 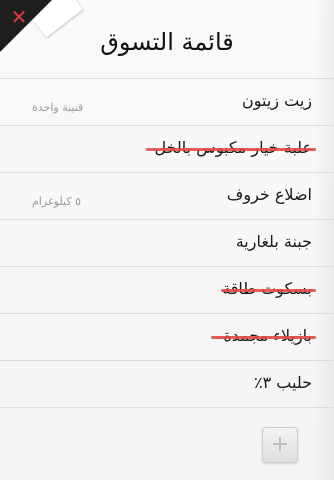 I want to click on item-name: اضلاع خروف, so click(x=269, y=194).